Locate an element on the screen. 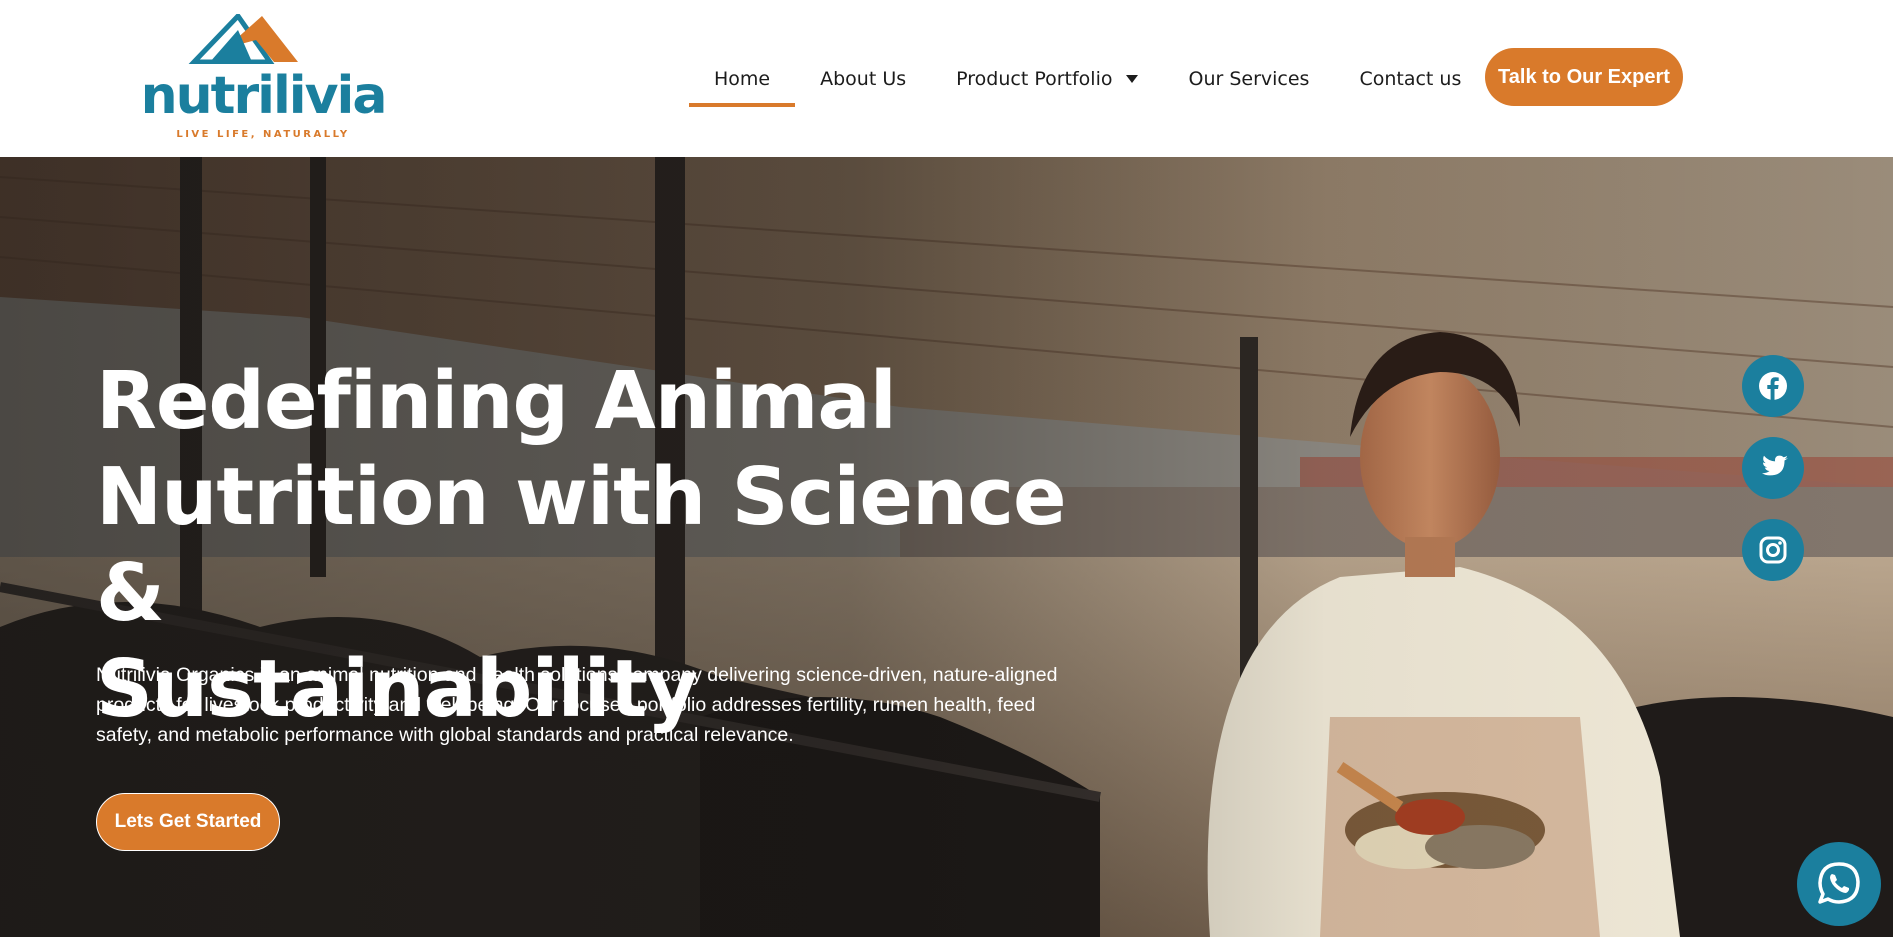 The image size is (1893, 937). facebook-link is located at coordinates (1773, 386).